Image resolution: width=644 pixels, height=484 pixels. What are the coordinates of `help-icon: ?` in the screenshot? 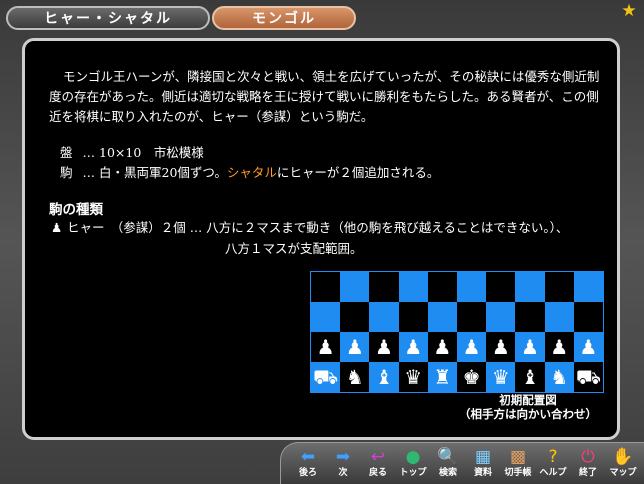 It's located at (553, 457).